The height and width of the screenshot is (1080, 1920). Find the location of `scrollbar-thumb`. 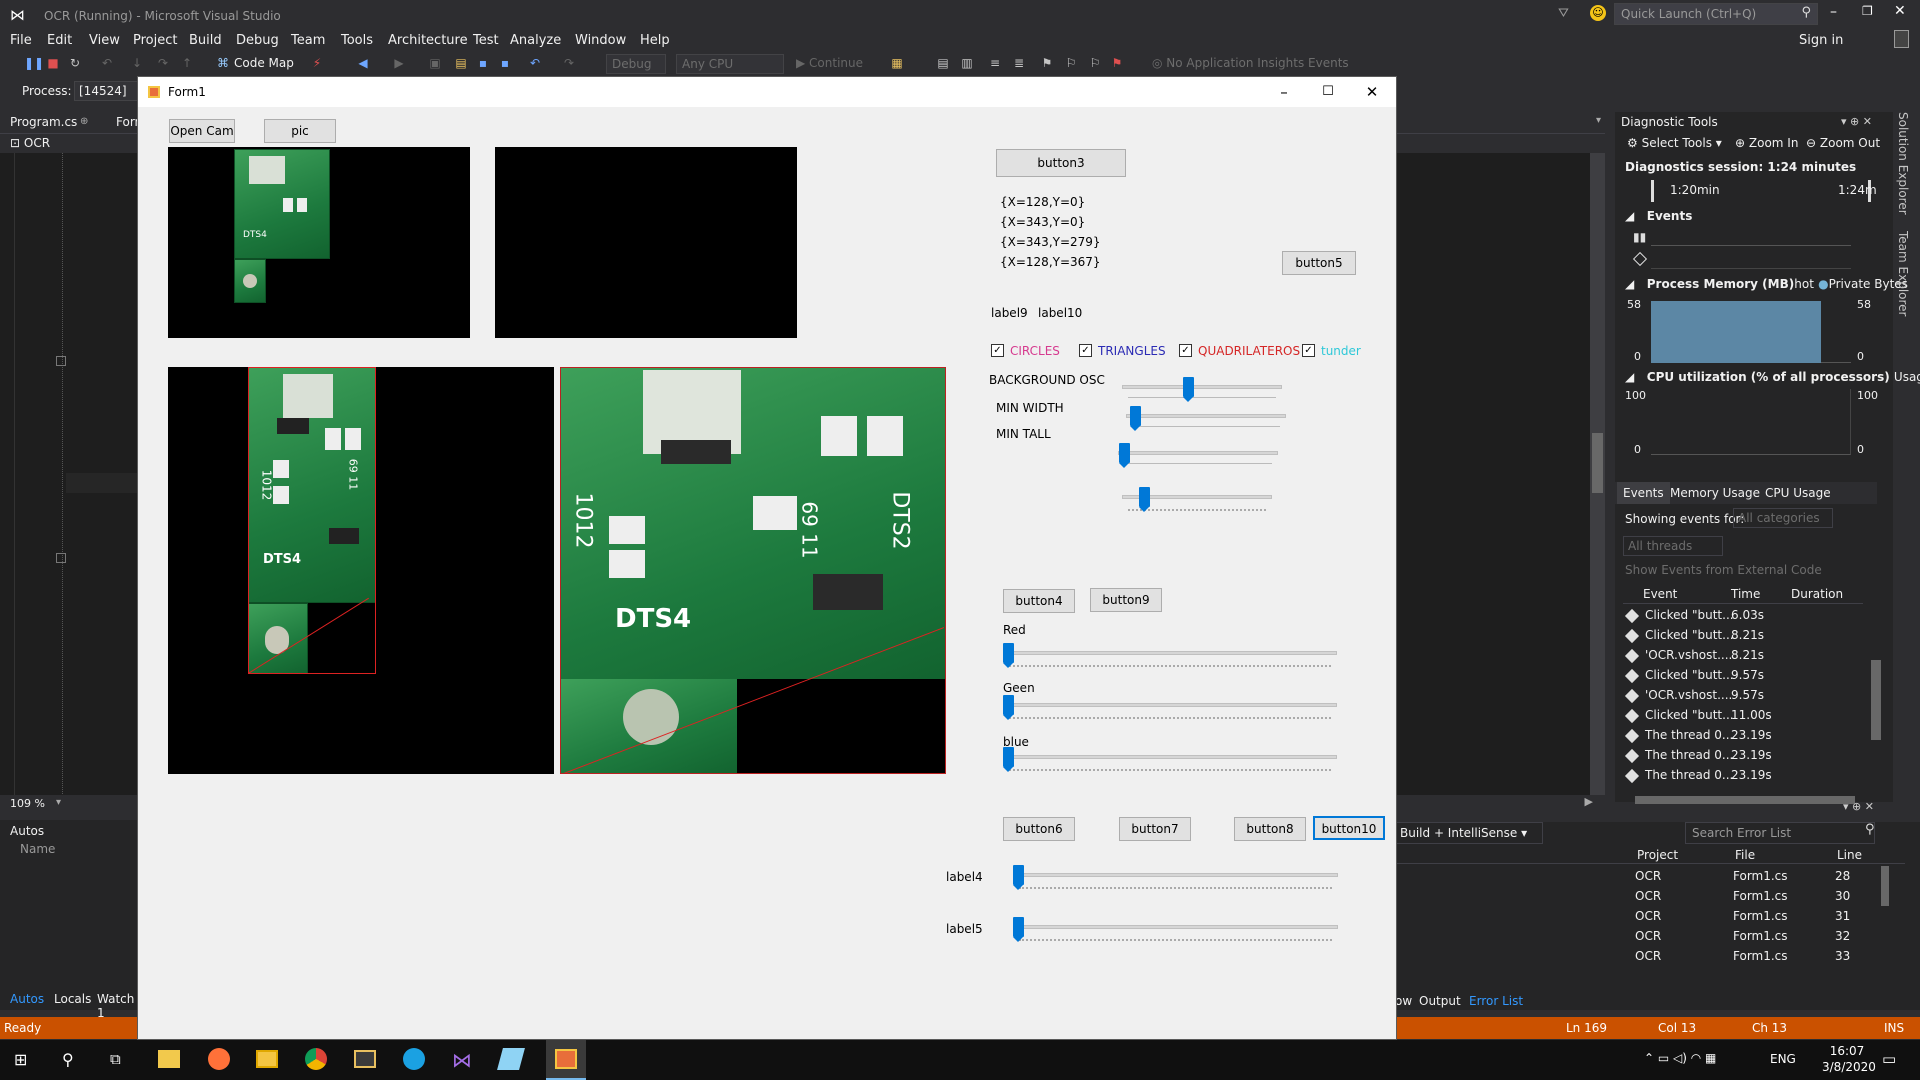

scrollbar-thumb is located at coordinates (1597, 463).